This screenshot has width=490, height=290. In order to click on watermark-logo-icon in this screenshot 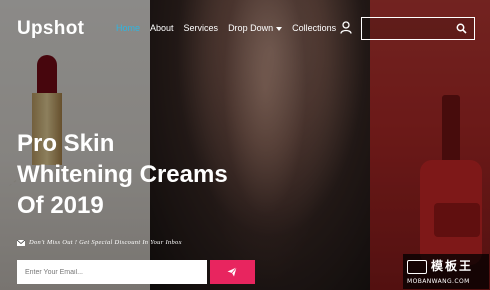, I will do `click(417, 267)`.